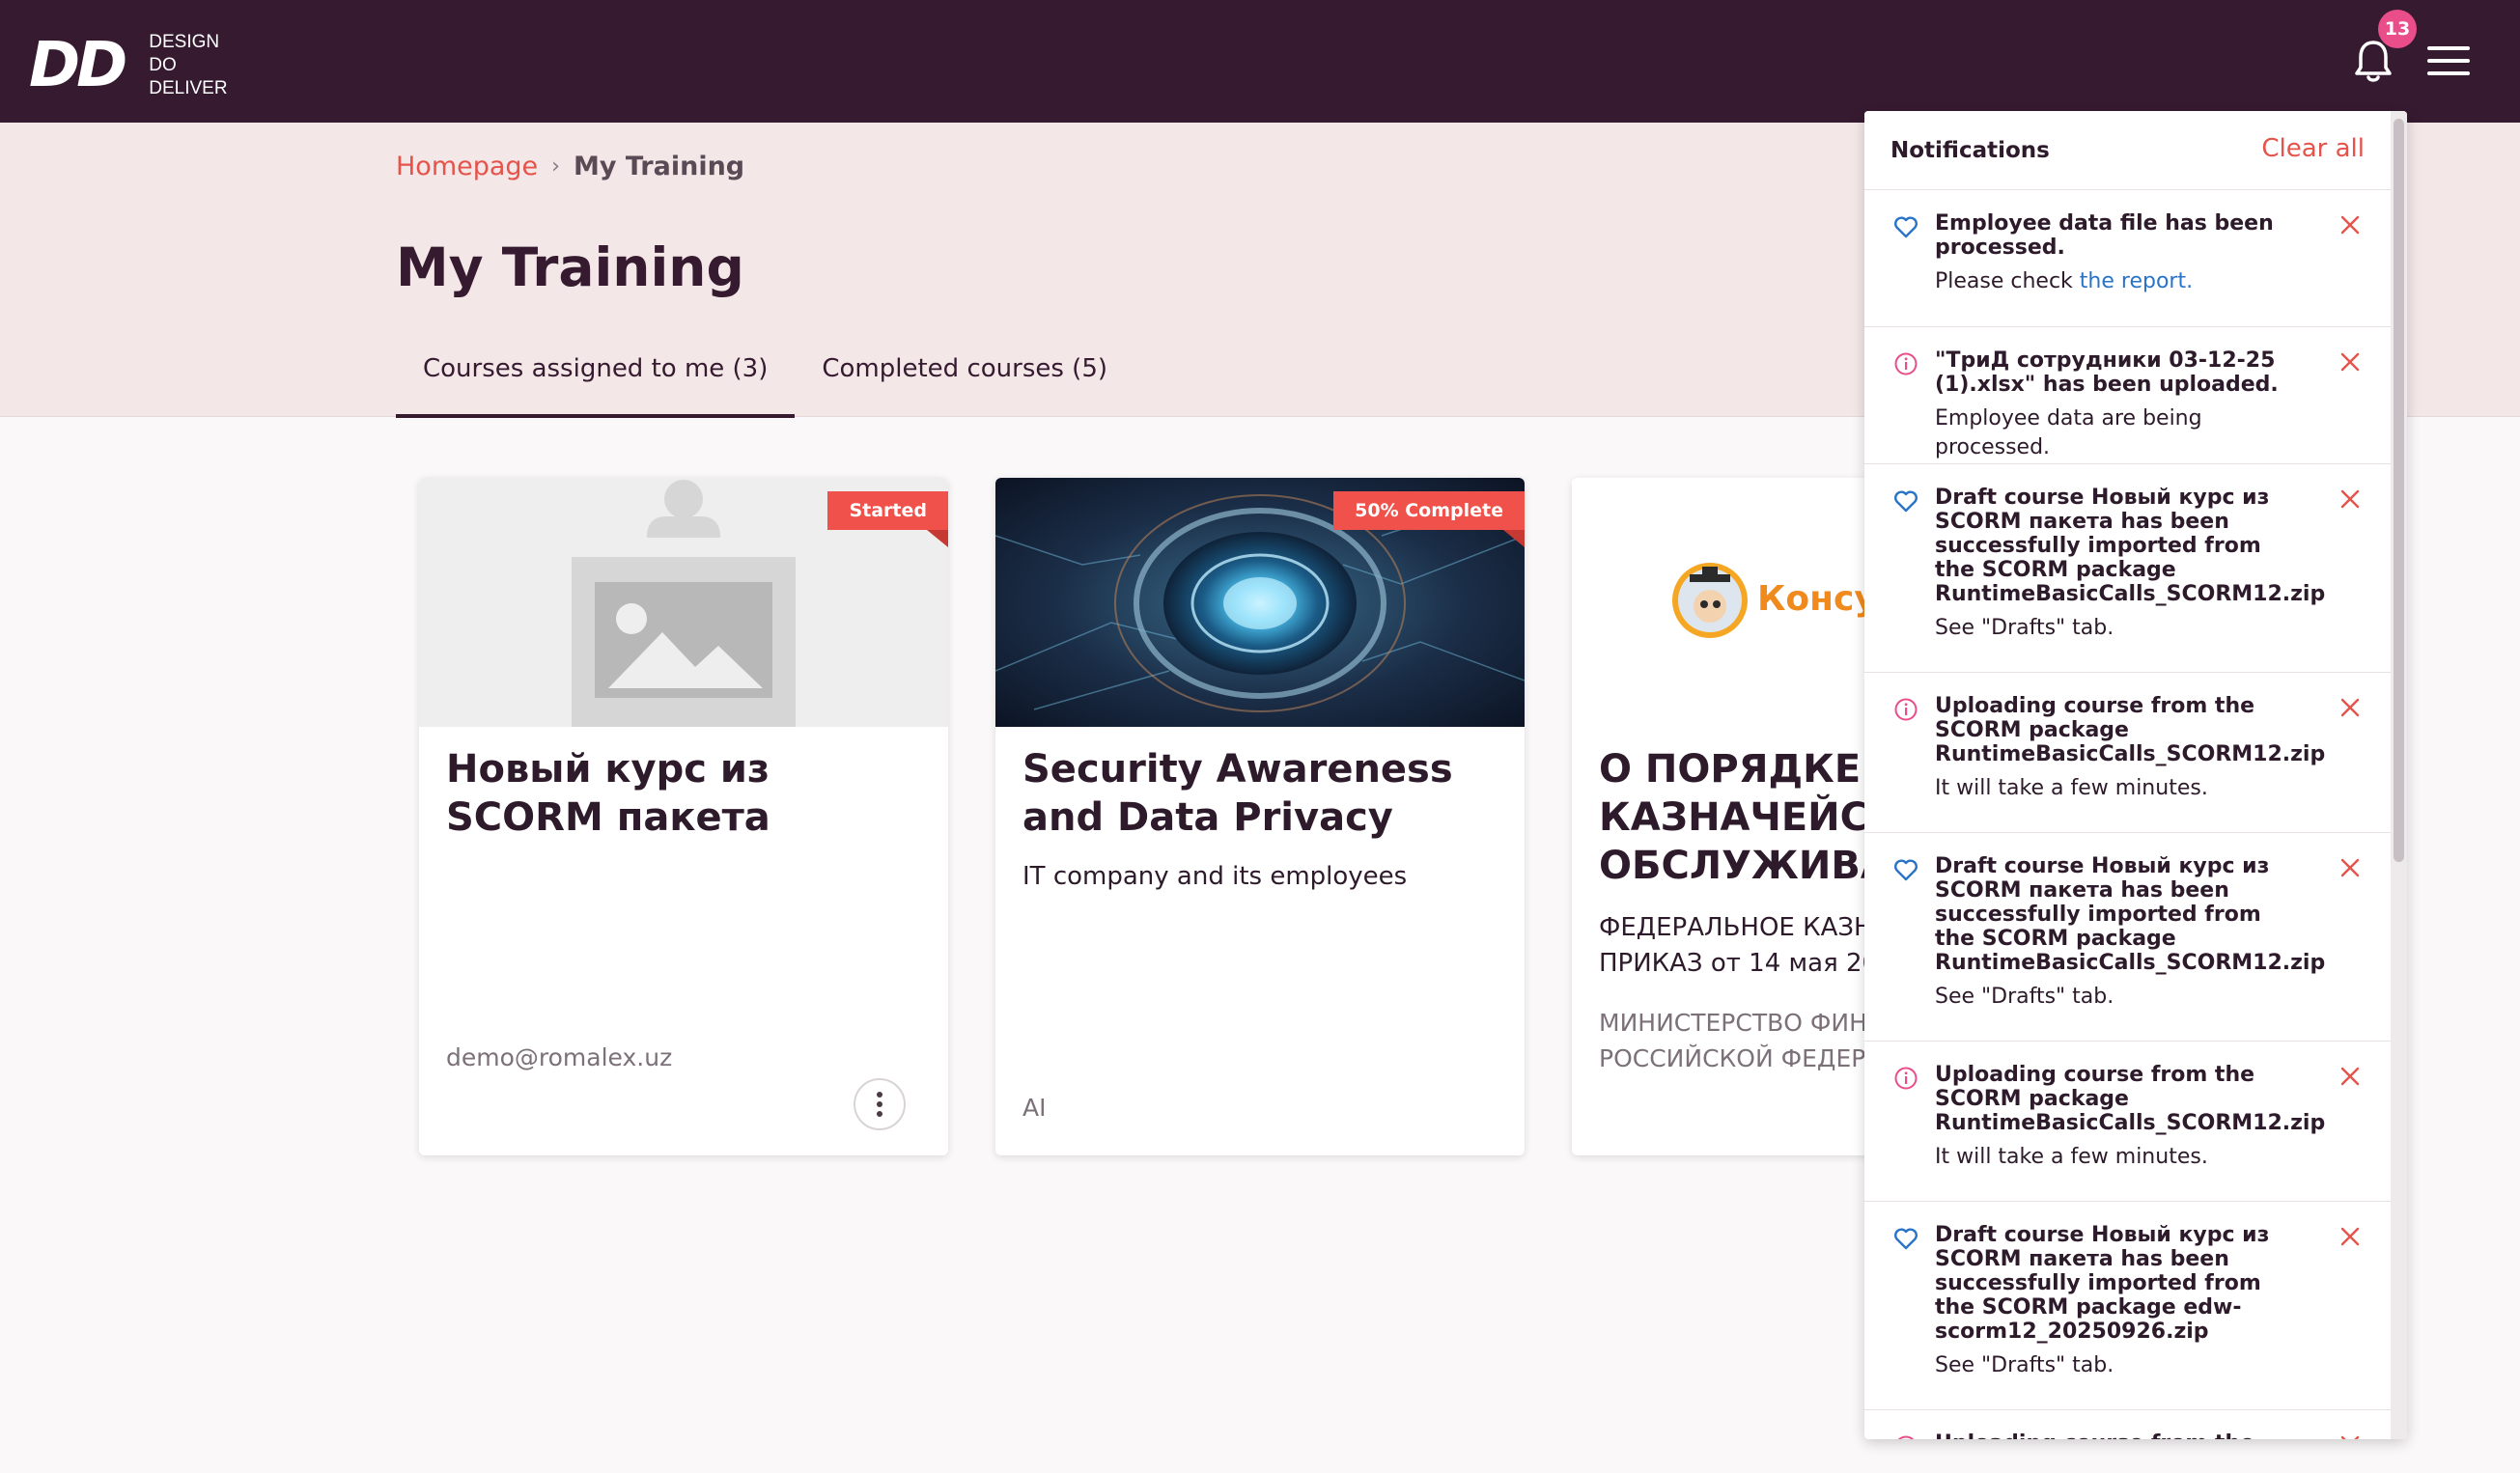 Image resolution: width=2520 pixels, height=1473 pixels. What do you see at coordinates (2136, 281) in the screenshot?
I see `report-link: the report.` at bounding box center [2136, 281].